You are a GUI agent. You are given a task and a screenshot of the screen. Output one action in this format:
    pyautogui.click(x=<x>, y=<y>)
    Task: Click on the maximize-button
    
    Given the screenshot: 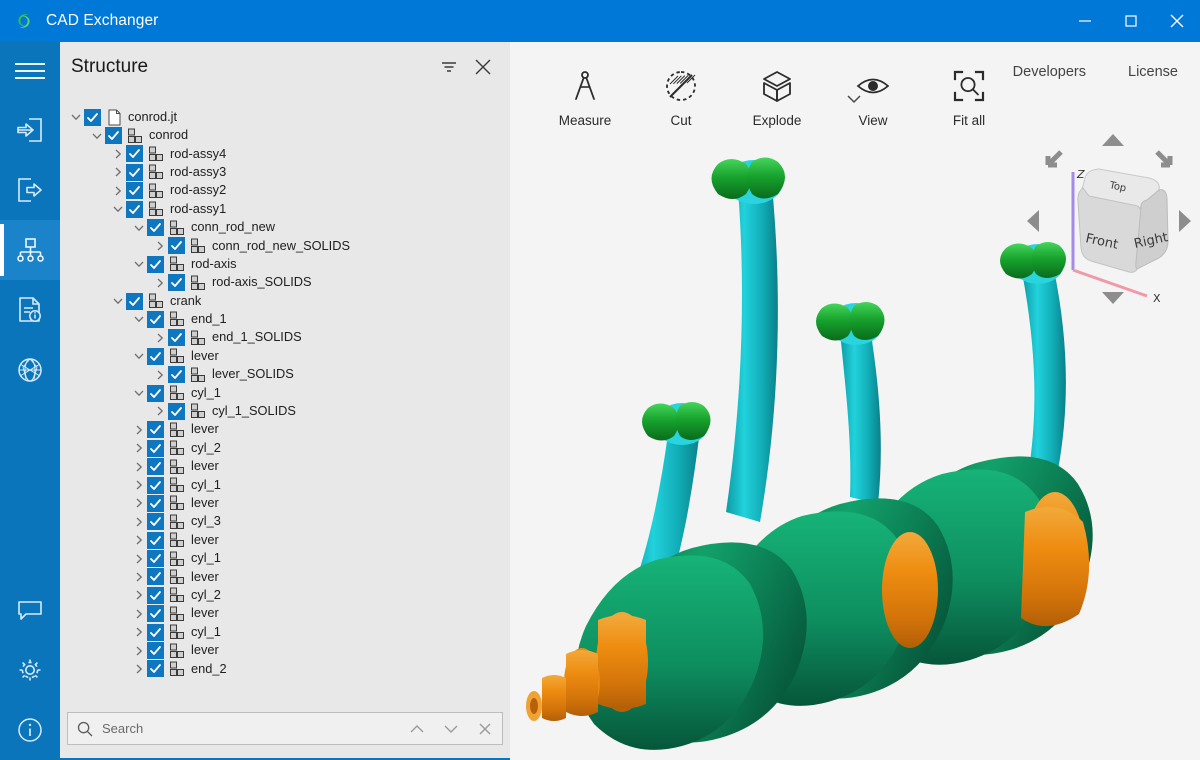 What is the action you would take?
    pyautogui.click(x=1131, y=21)
    